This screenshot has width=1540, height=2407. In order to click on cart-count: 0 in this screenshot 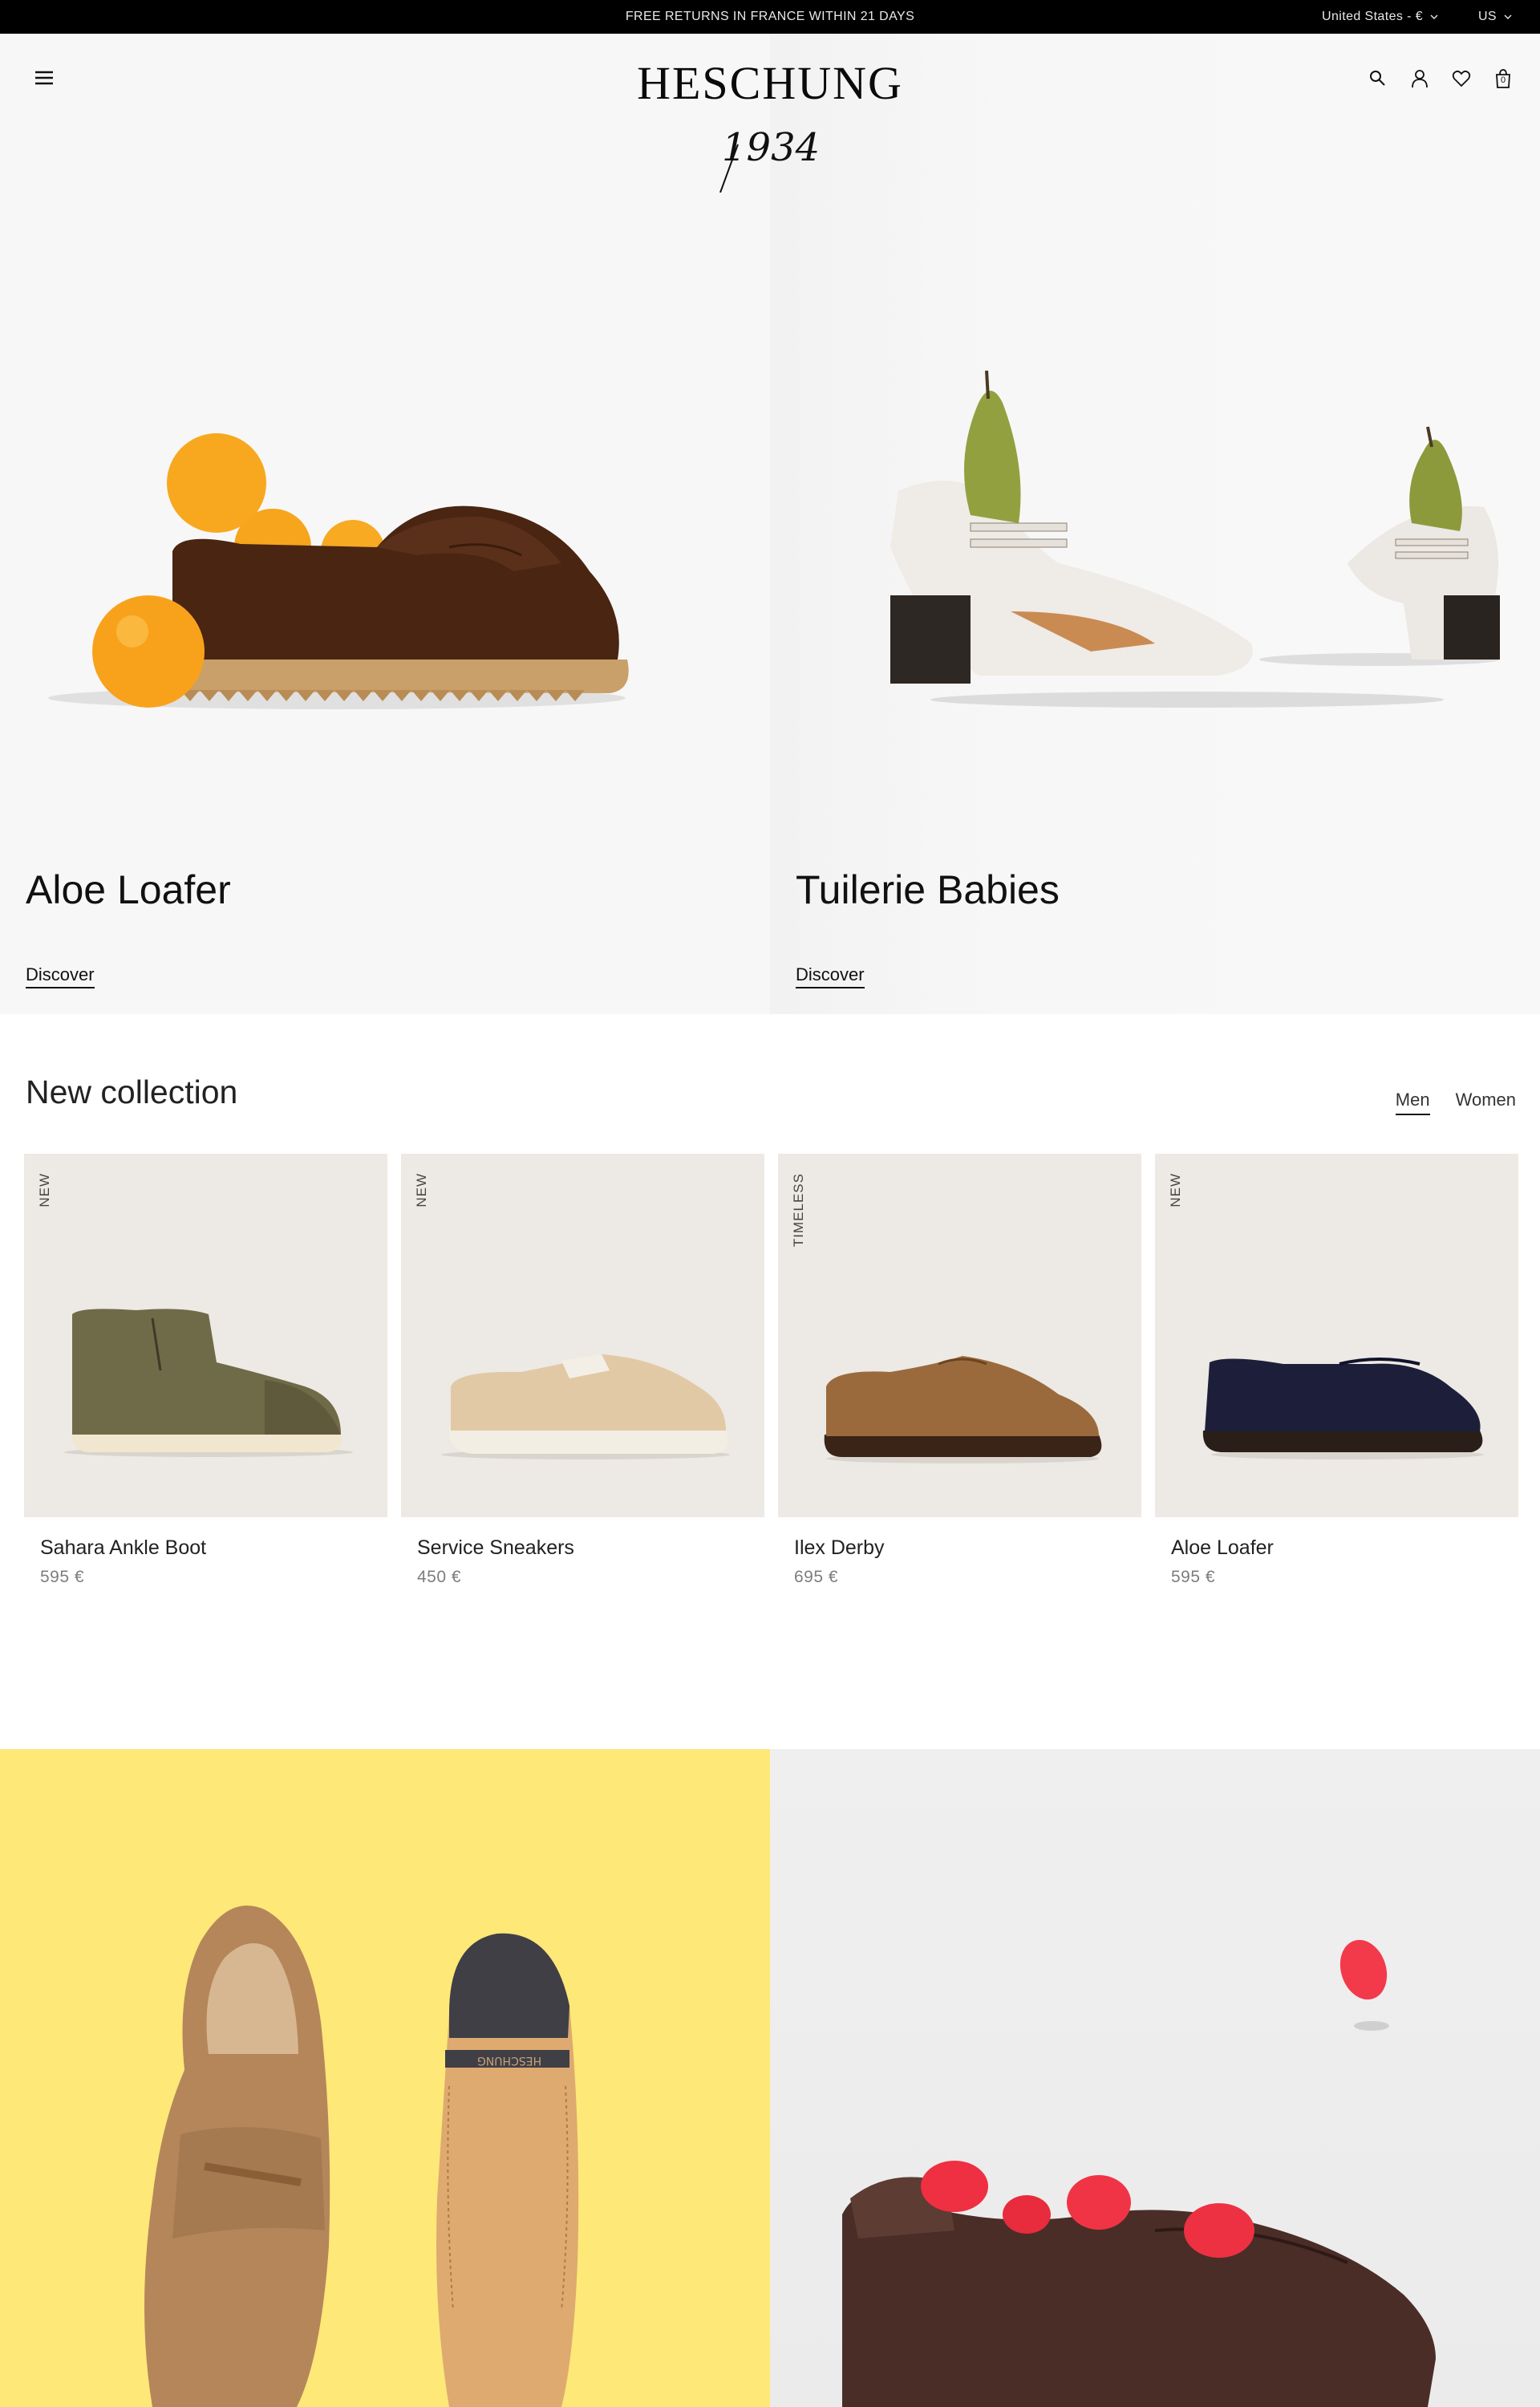, I will do `click(1503, 80)`.